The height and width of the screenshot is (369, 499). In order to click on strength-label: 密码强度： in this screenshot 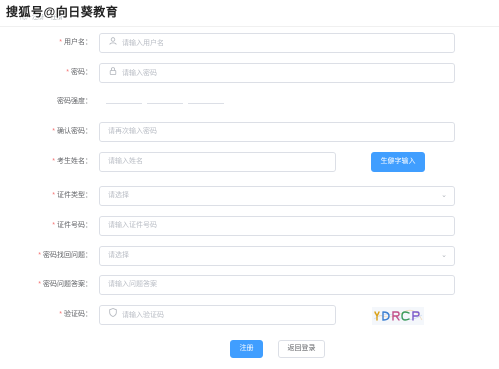, I will do `click(74, 101)`.